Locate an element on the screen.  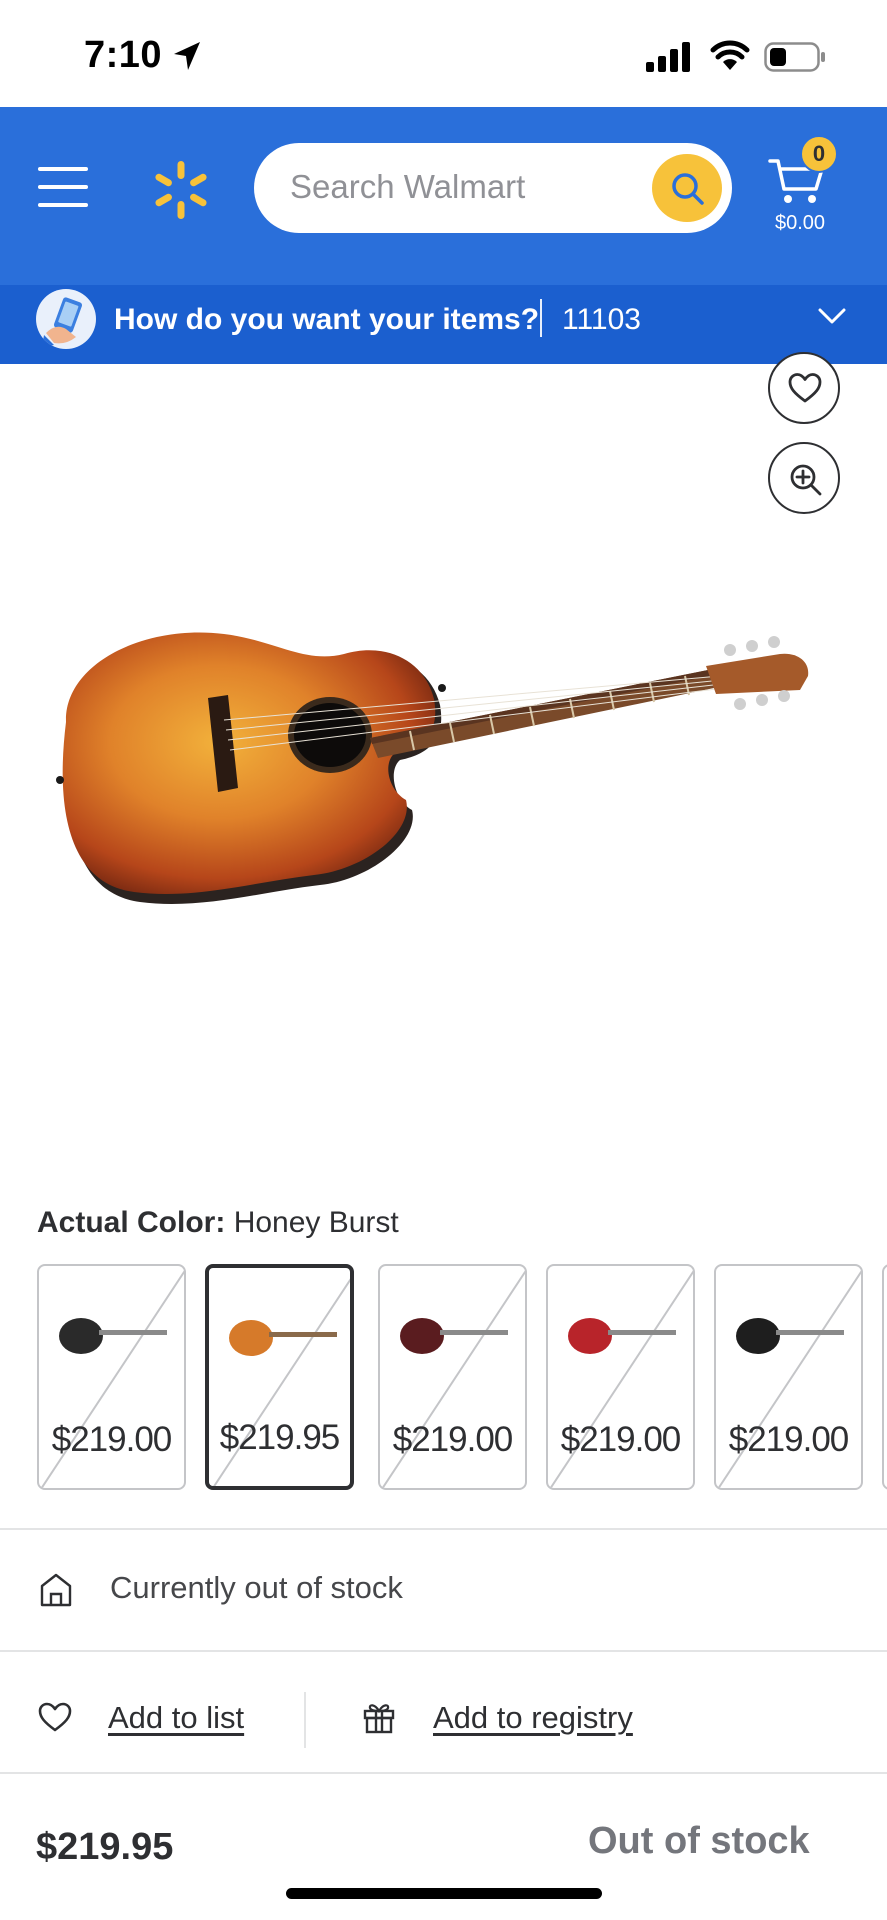
store-icon is located at coordinates (56, 1590).